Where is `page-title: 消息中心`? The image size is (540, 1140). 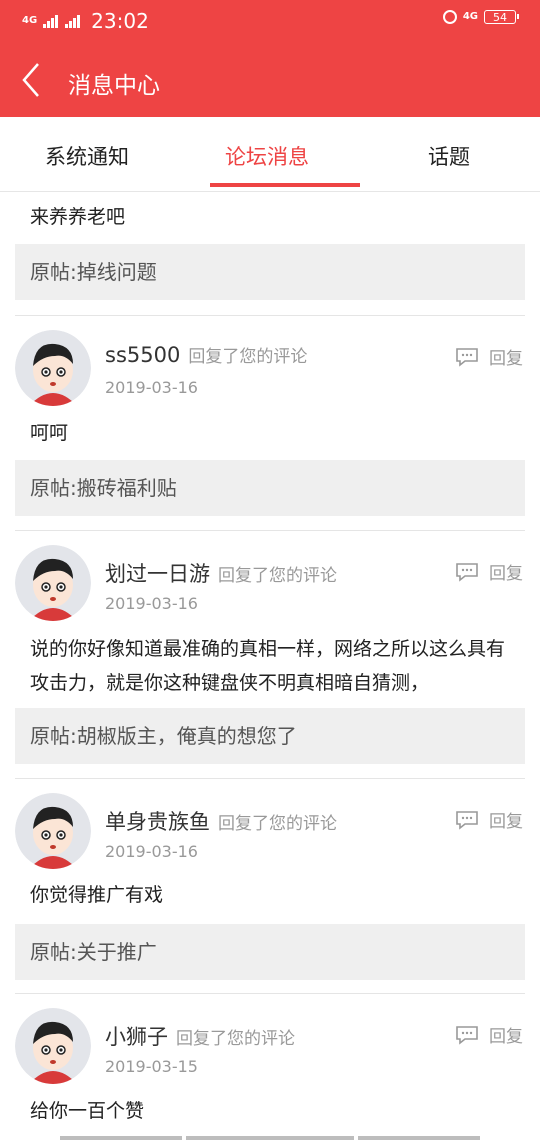 page-title: 消息中心 is located at coordinates (114, 86).